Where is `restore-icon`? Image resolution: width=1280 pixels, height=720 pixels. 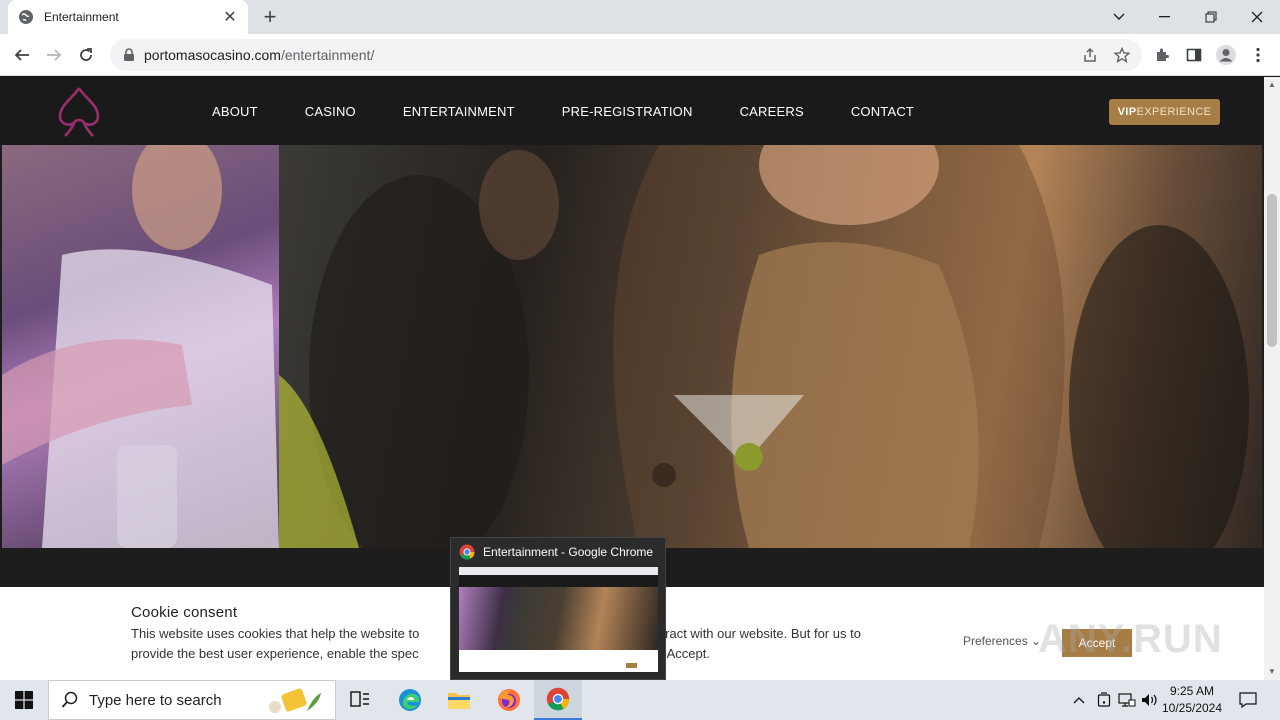 restore-icon is located at coordinates (1211, 17).